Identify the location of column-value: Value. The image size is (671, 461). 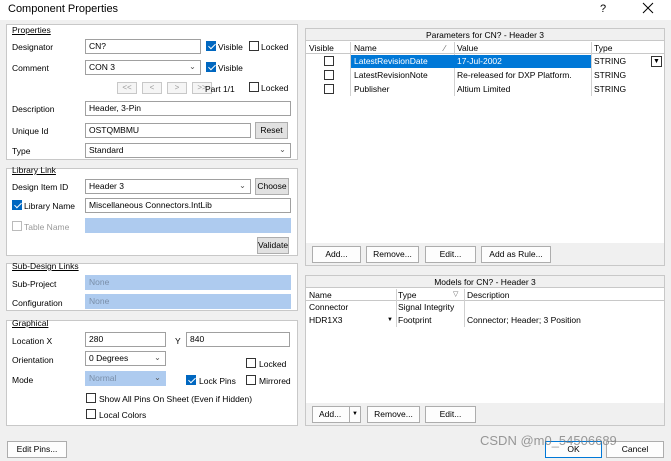
(468, 48).